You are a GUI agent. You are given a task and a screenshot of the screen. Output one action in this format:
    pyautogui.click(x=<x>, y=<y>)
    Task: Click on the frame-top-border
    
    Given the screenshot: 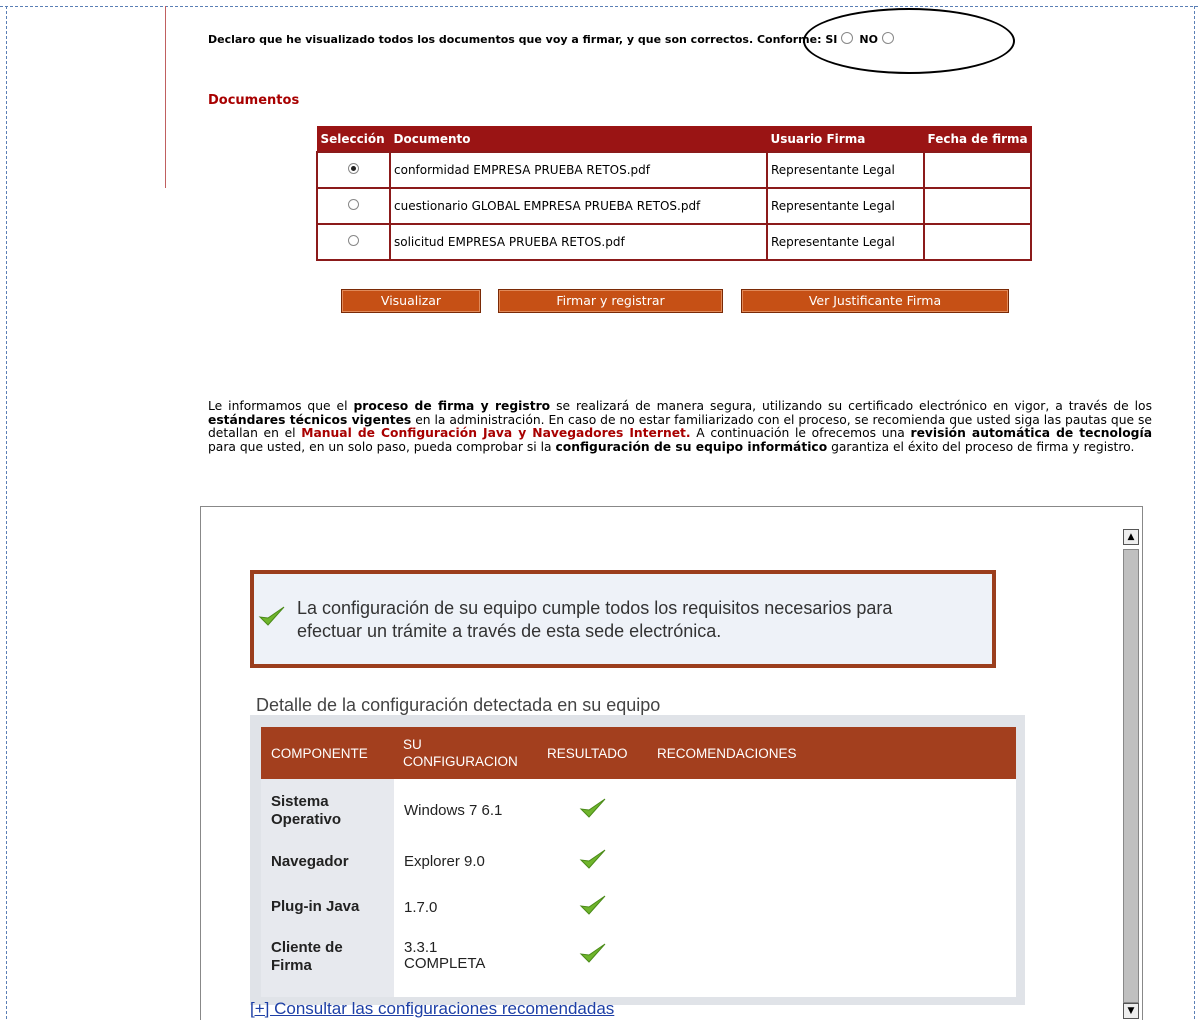 What is the action you would take?
    pyautogui.click(x=599, y=6)
    